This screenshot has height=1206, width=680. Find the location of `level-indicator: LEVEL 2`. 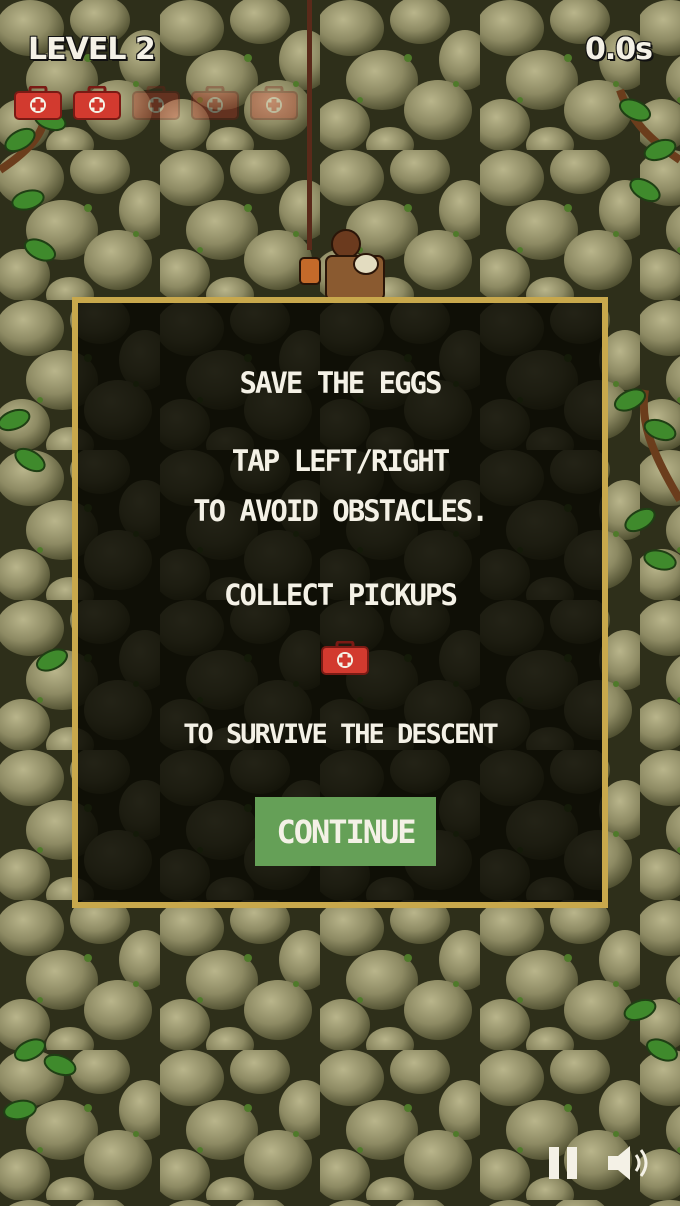

level-indicator: LEVEL 2 is located at coordinates (92, 49).